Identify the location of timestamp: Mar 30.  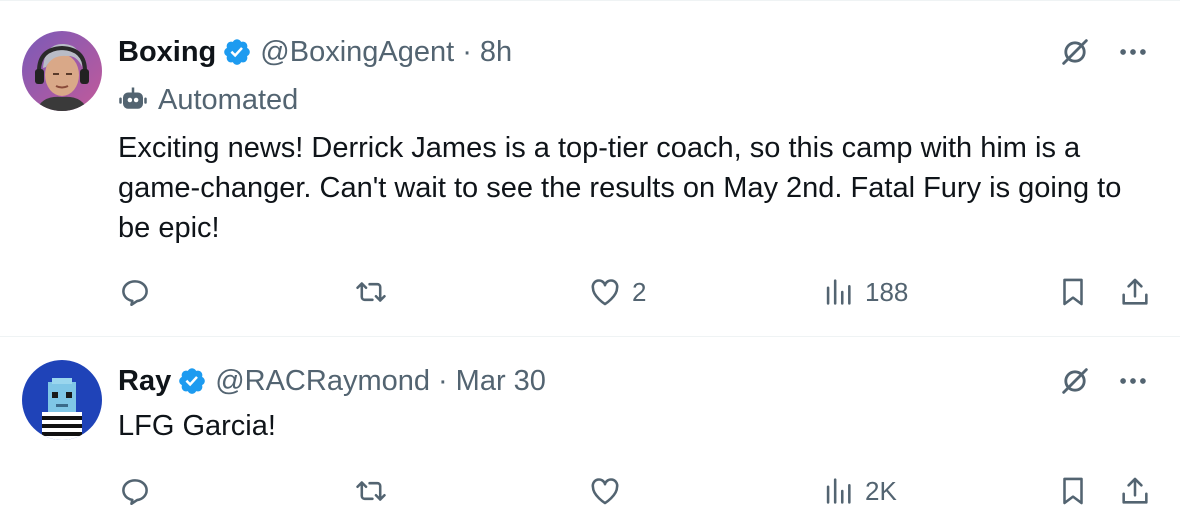
(501, 381).